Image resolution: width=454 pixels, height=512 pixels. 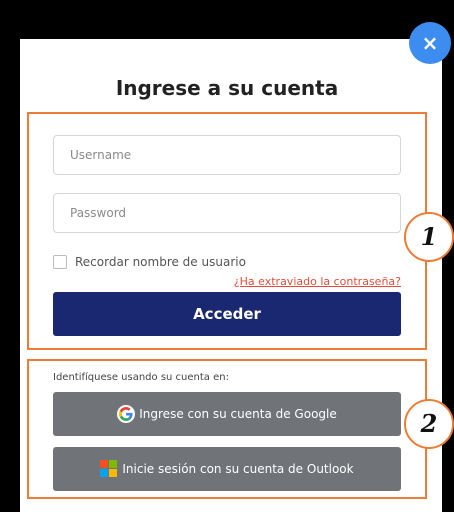 I want to click on annotation-badge-1: 1, so click(x=429, y=237).